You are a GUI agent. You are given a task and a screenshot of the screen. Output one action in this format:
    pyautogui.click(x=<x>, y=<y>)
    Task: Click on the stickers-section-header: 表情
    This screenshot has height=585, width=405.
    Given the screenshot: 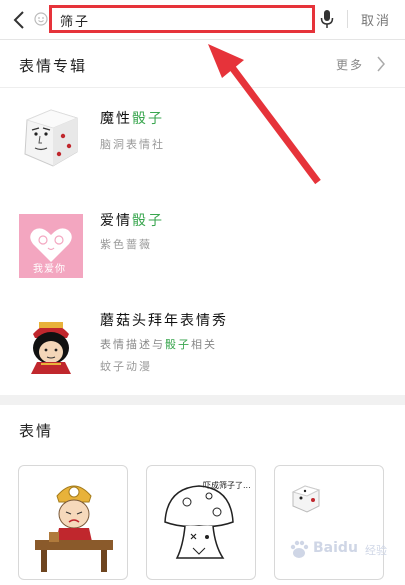 What is the action you would take?
    pyautogui.click(x=202, y=429)
    